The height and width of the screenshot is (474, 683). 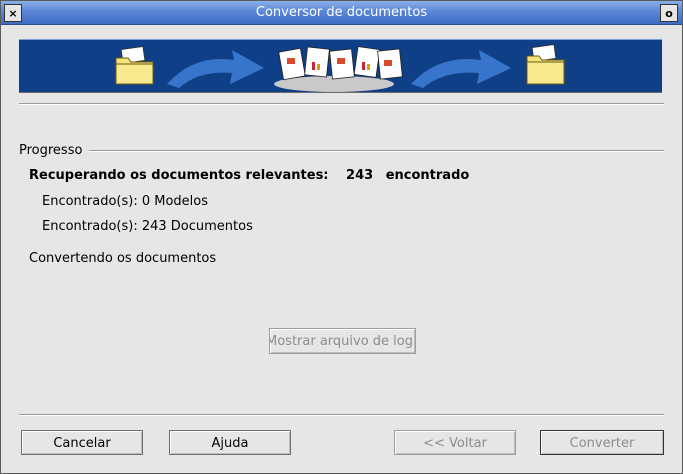 I want to click on help-button: Ajuda, so click(x=230, y=442).